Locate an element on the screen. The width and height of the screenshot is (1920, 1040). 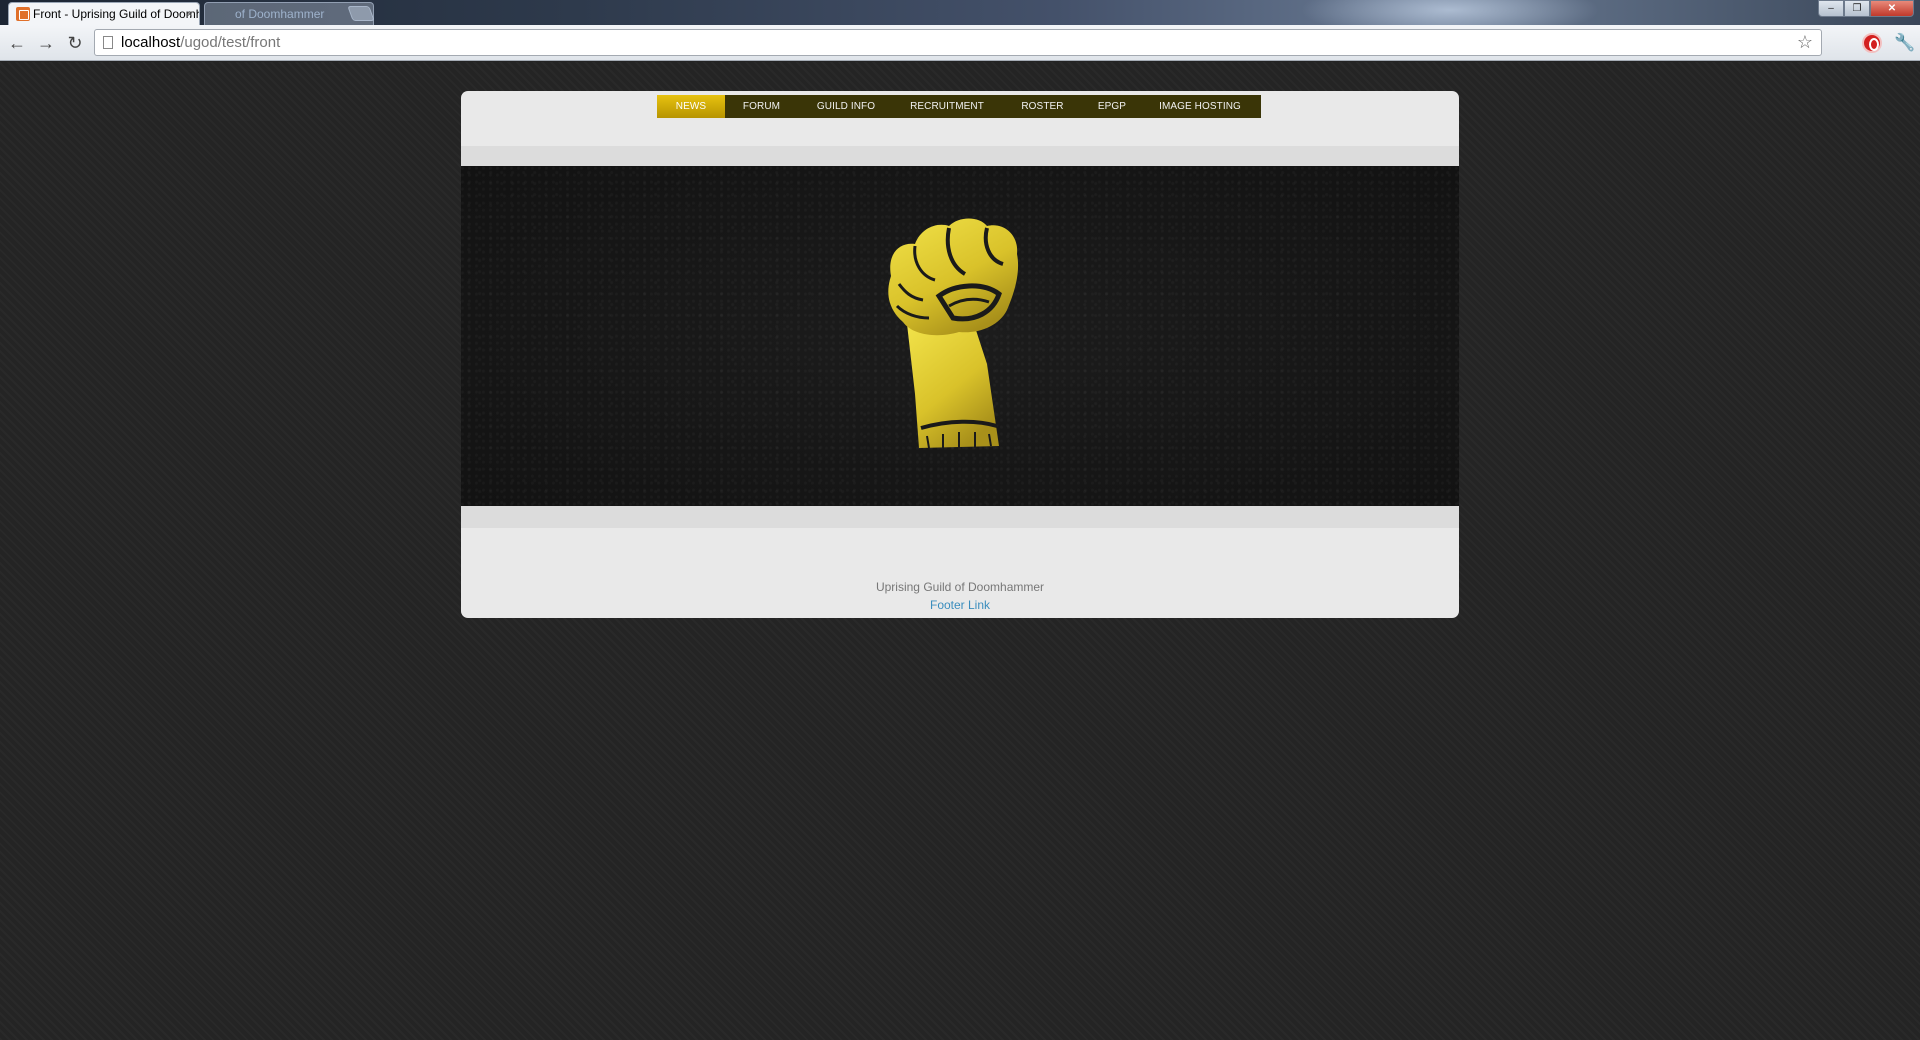
tab-title: of Doomhammer is located at coordinates (280, 14).